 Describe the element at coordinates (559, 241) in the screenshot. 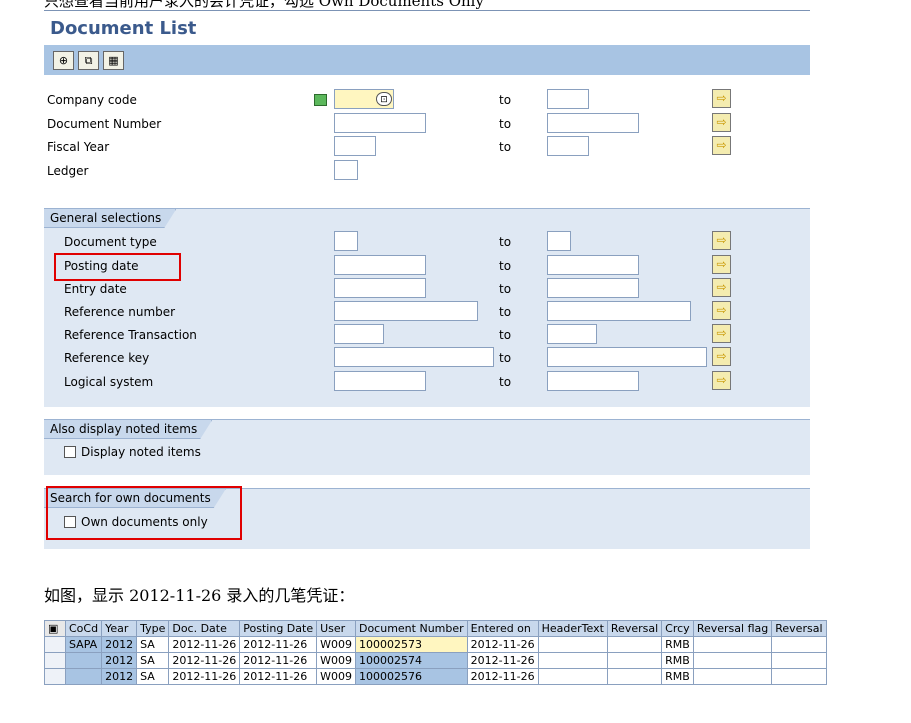

I see `document-type-to-input` at that location.